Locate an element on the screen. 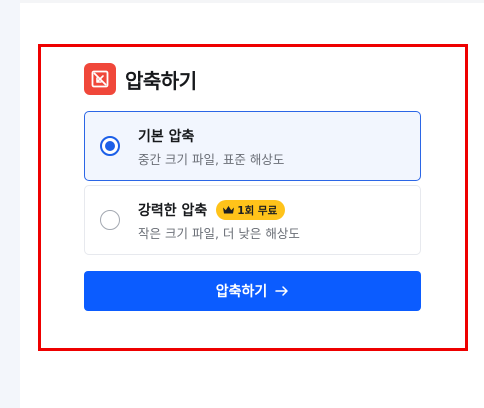 This screenshot has width=484, height=408. top-divider is located at coordinates (252, 1).